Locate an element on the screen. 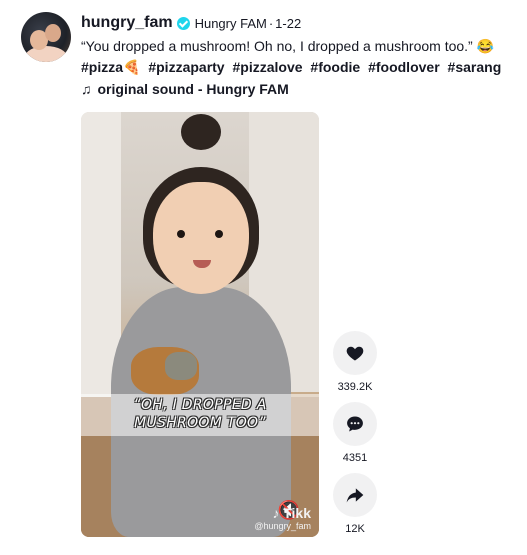 This screenshot has width=527, height=555. tiktok-watermark: ♪ Tikk @hungry_fam is located at coordinates (282, 518).